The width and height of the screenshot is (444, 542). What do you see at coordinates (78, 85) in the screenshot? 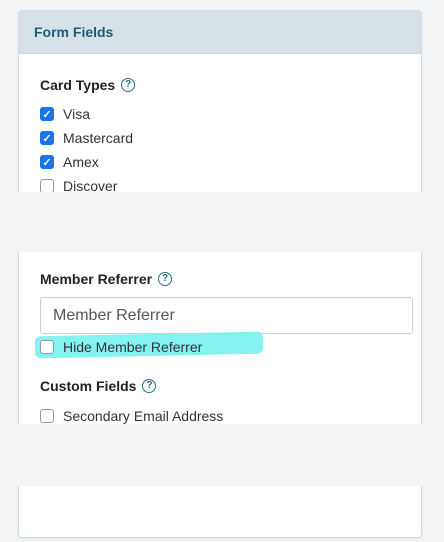
I see `card-types-title: Card Types` at bounding box center [78, 85].